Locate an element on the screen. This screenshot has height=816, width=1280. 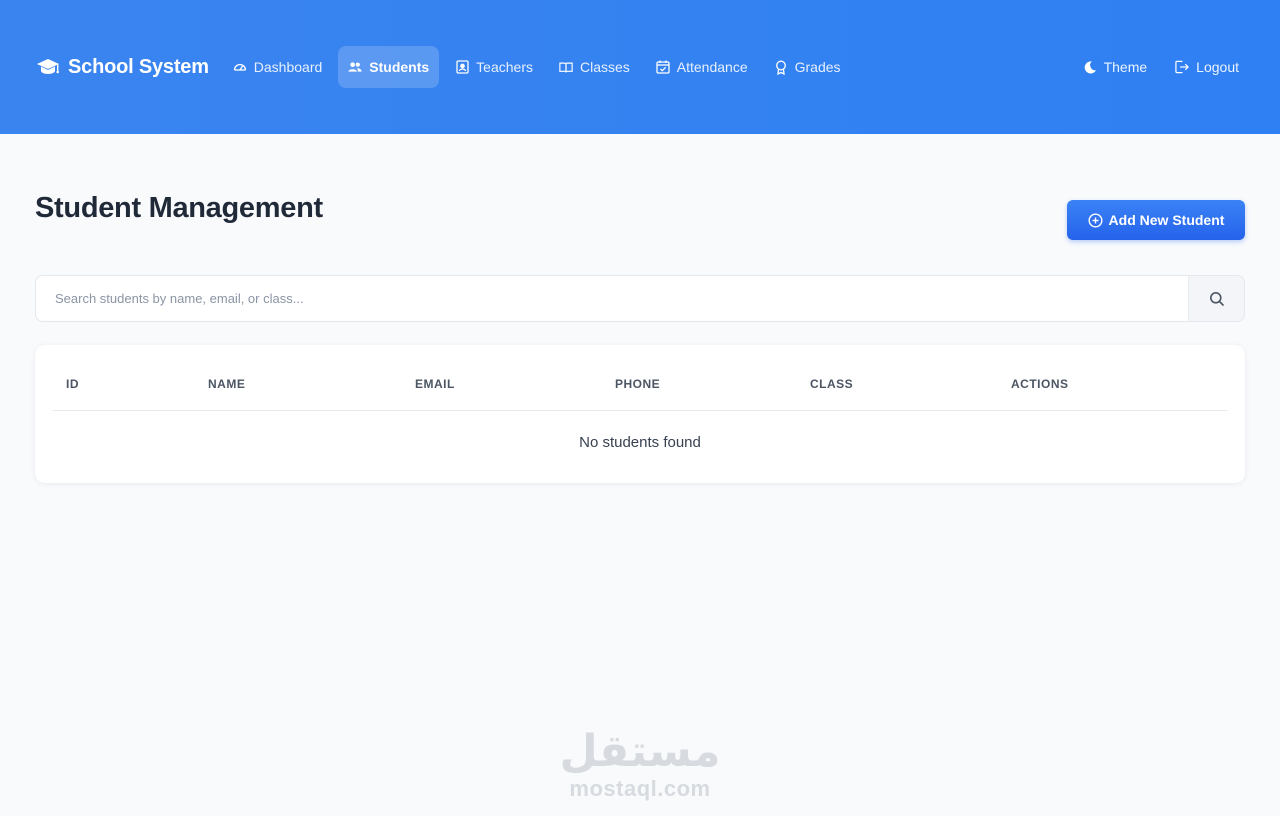
watermark-arabic: مستقل is located at coordinates (640, 751).